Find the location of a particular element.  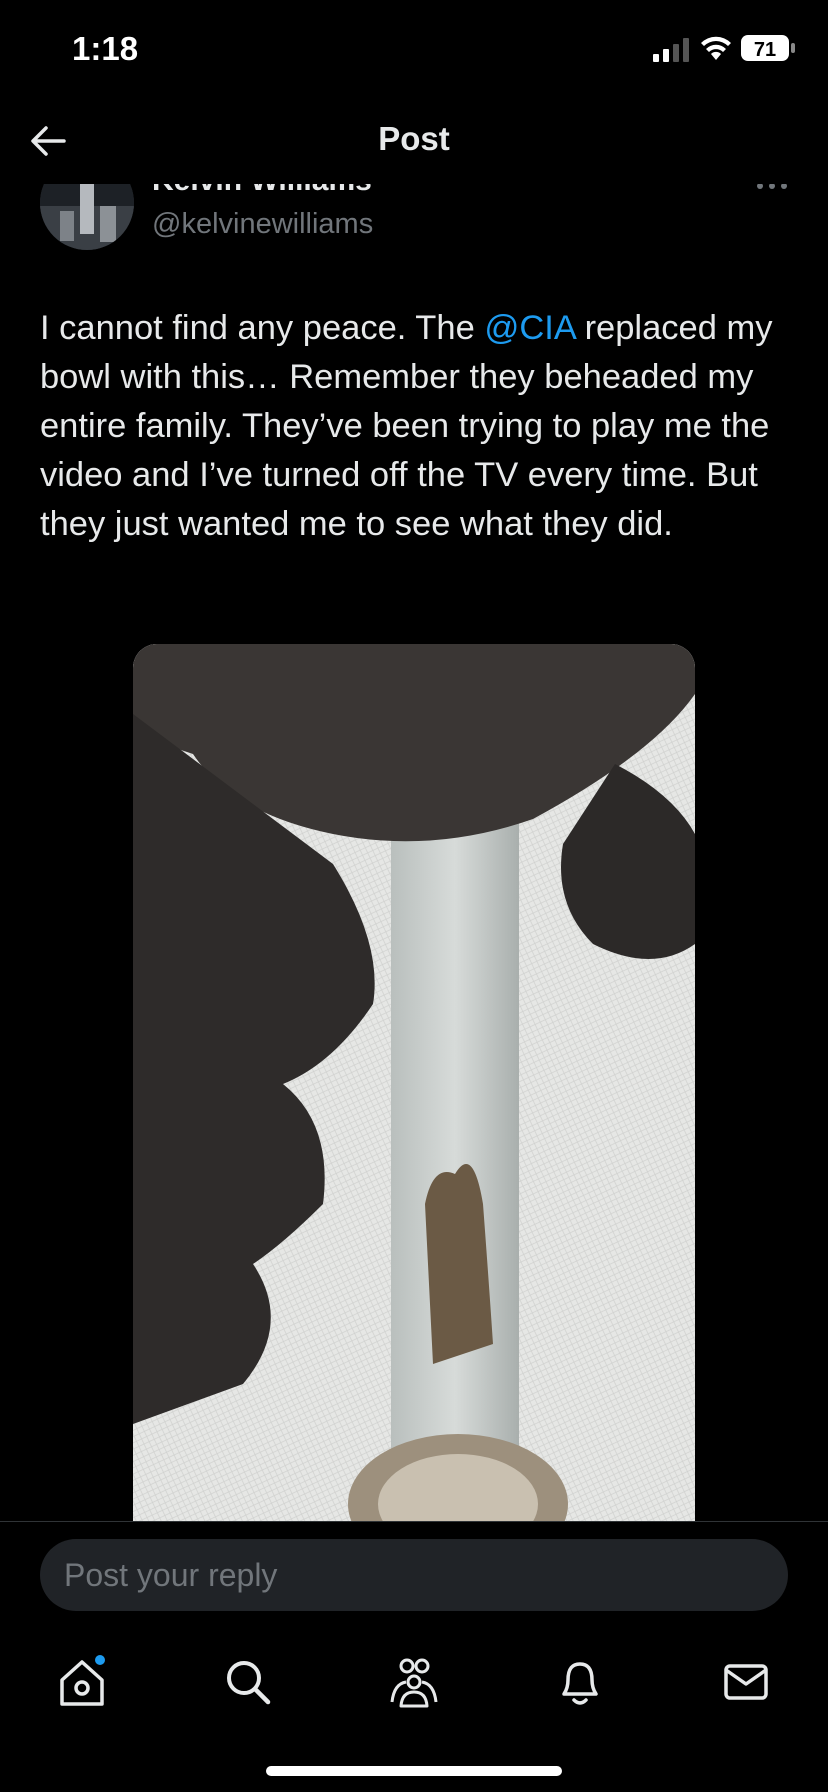

avatar is located at coordinates (87, 217).